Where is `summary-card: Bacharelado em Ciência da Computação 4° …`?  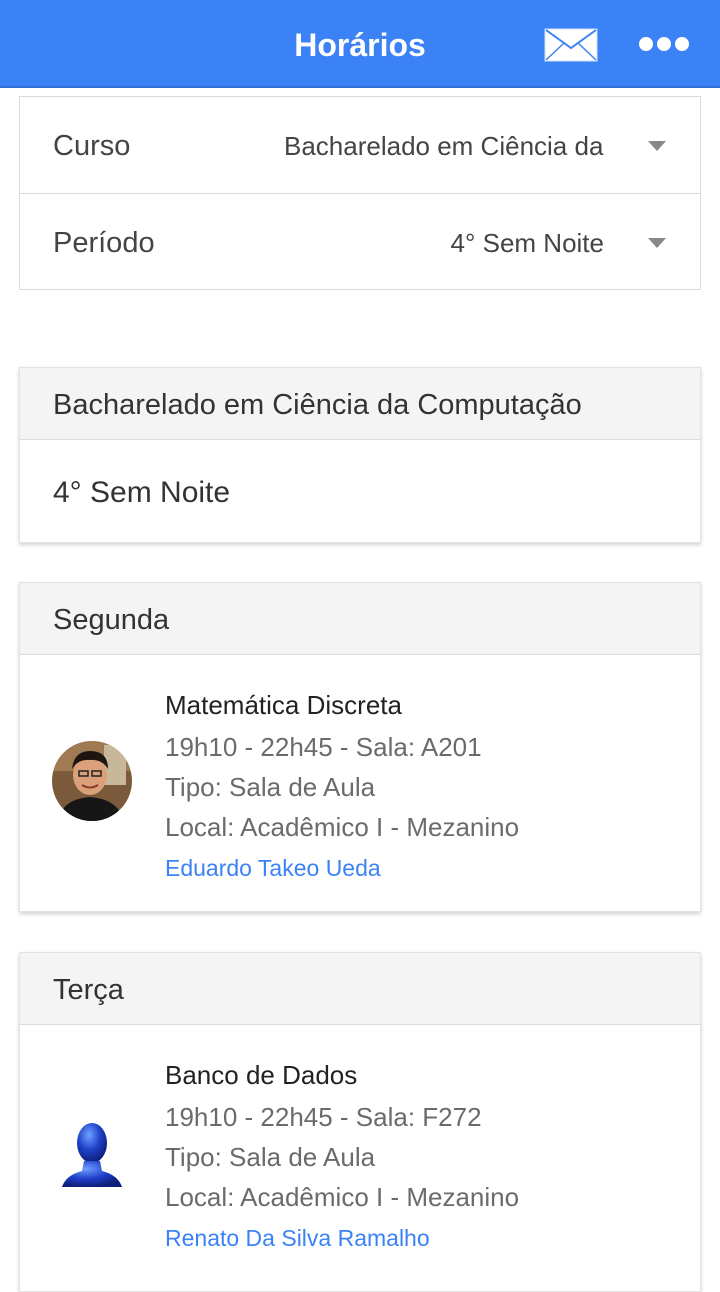 summary-card: Bacharelado em Ciência da Computação 4° … is located at coordinates (360, 455).